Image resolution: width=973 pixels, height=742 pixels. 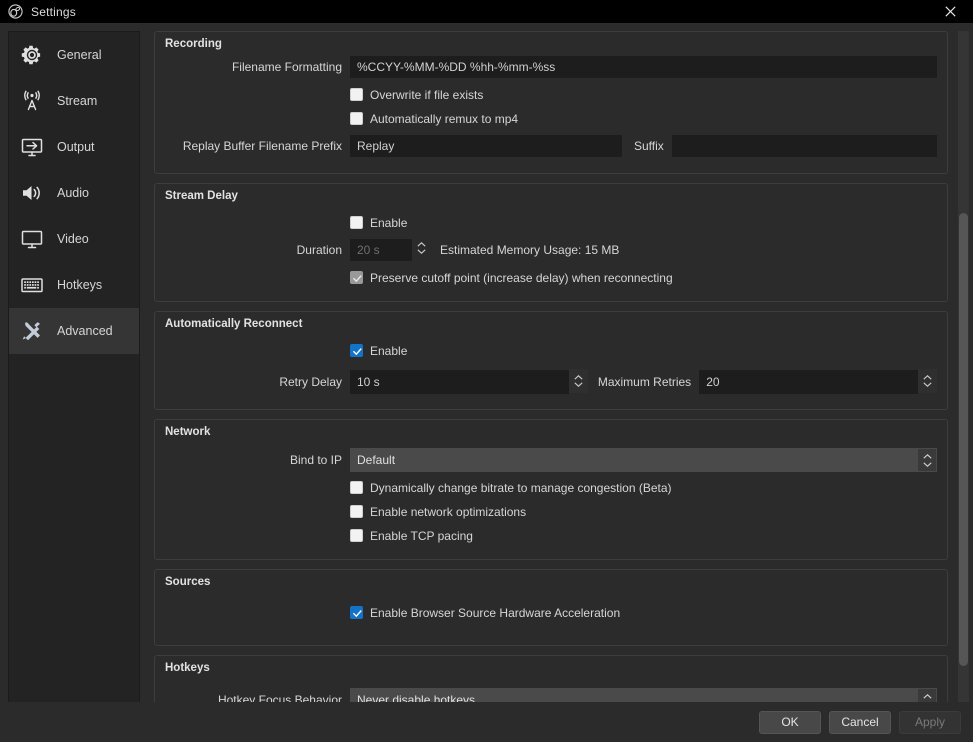 What do you see at coordinates (32, 331) in the screenshot?
I see `tools-icon` at bounding box center [32, 331].